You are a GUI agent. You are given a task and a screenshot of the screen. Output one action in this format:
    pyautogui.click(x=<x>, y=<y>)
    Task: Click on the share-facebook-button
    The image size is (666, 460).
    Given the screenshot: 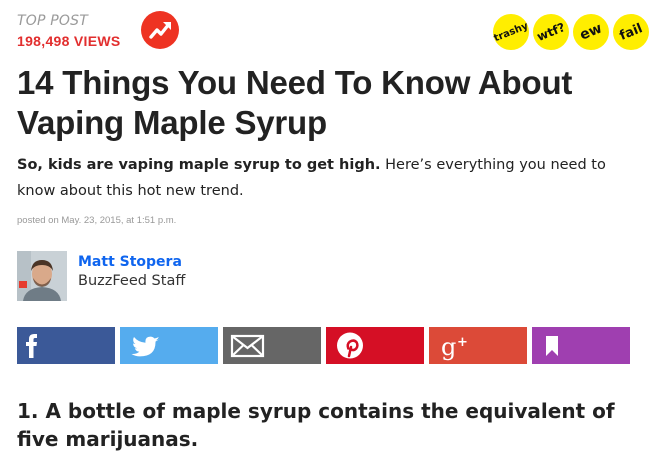 What is the action you would take?
    pyautogui.click(x=66, y=345)
    